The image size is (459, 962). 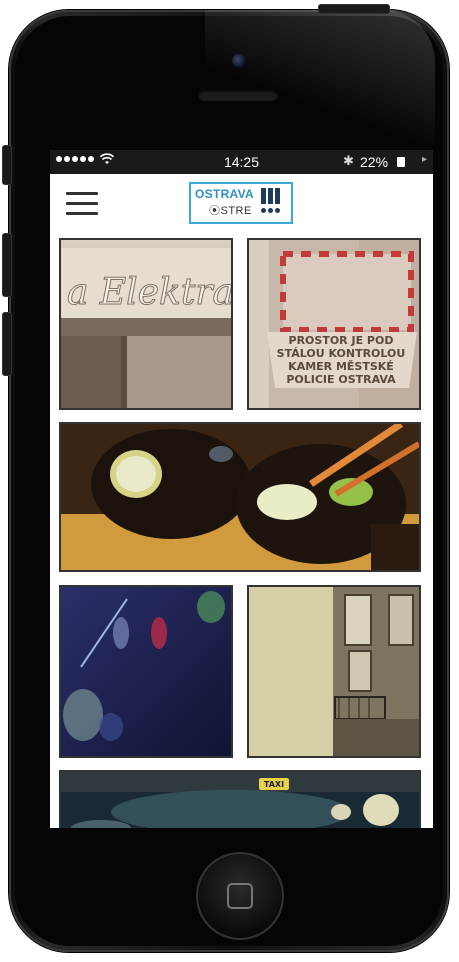 I want to click on home-square-icon, so click(x=240, y=896).